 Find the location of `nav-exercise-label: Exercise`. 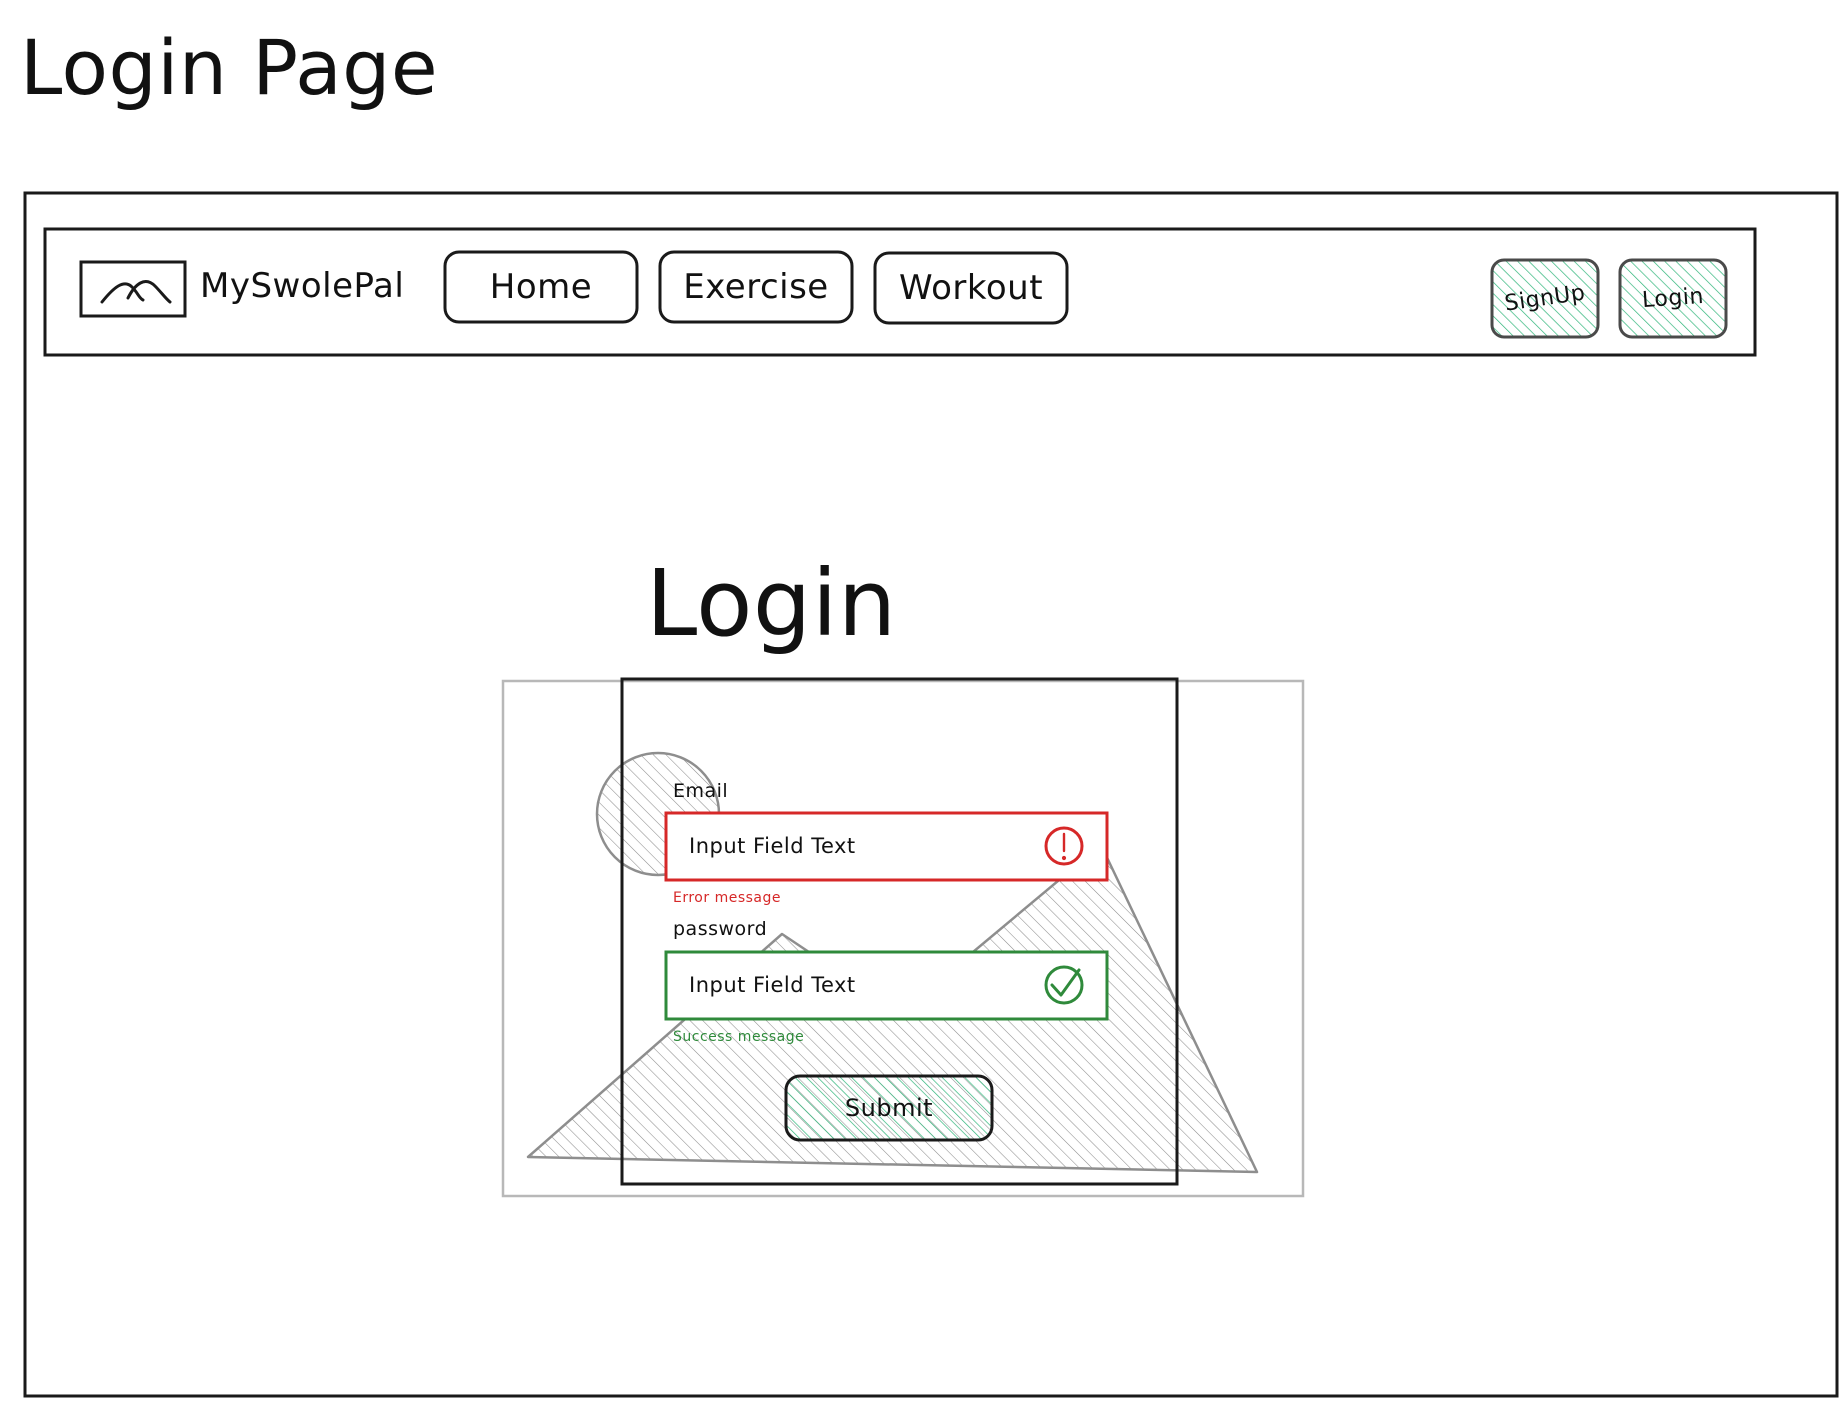

nav-exercise-label: Exercise is located at coordinates (756, 287).